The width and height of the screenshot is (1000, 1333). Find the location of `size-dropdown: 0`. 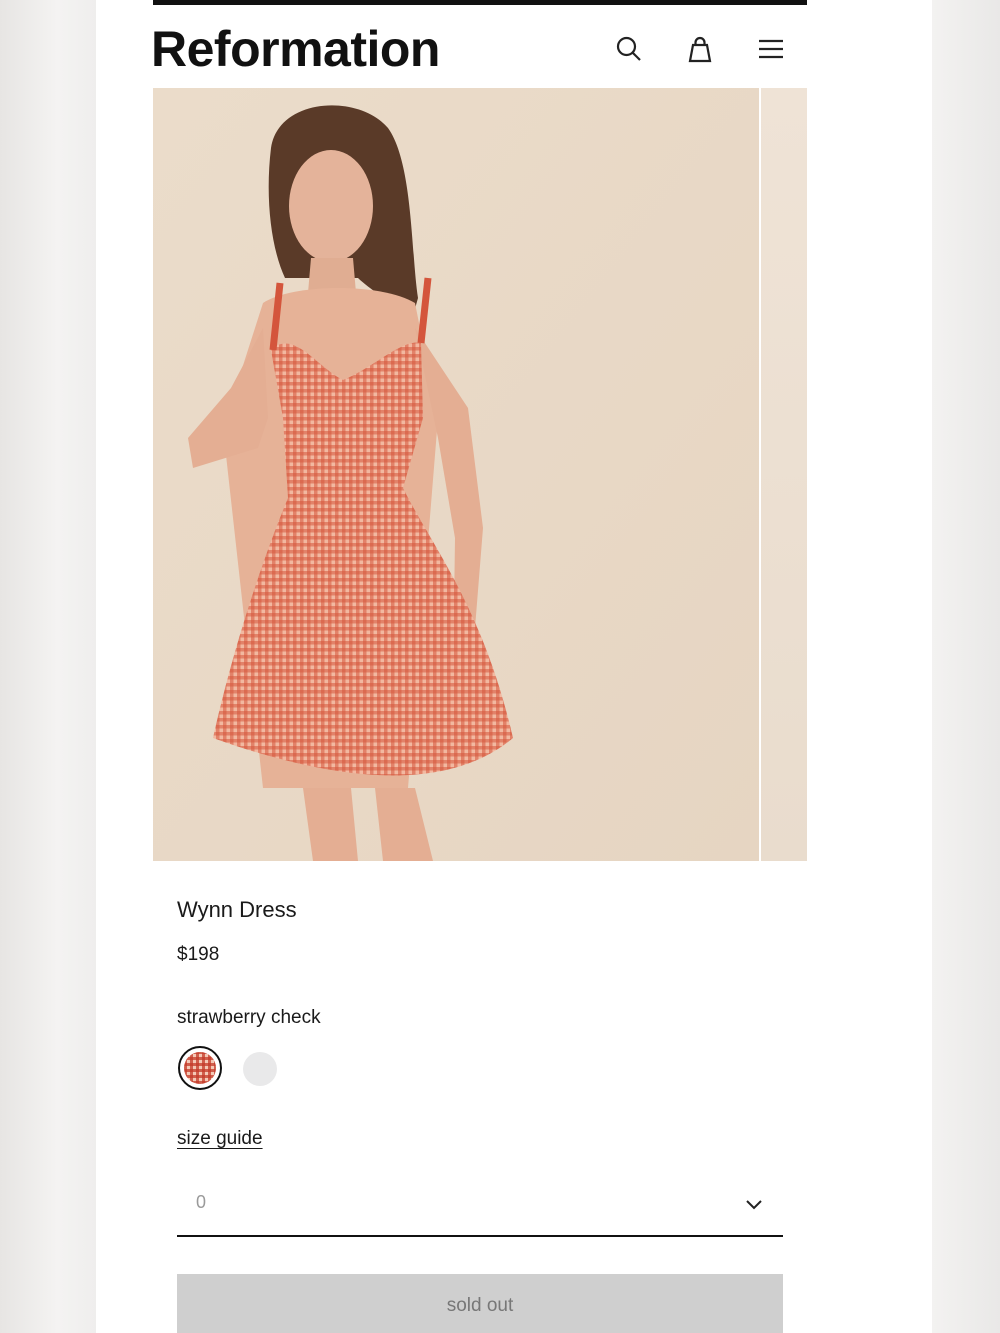

size-dropdown: 0 is located at coordinates (480, 1206).